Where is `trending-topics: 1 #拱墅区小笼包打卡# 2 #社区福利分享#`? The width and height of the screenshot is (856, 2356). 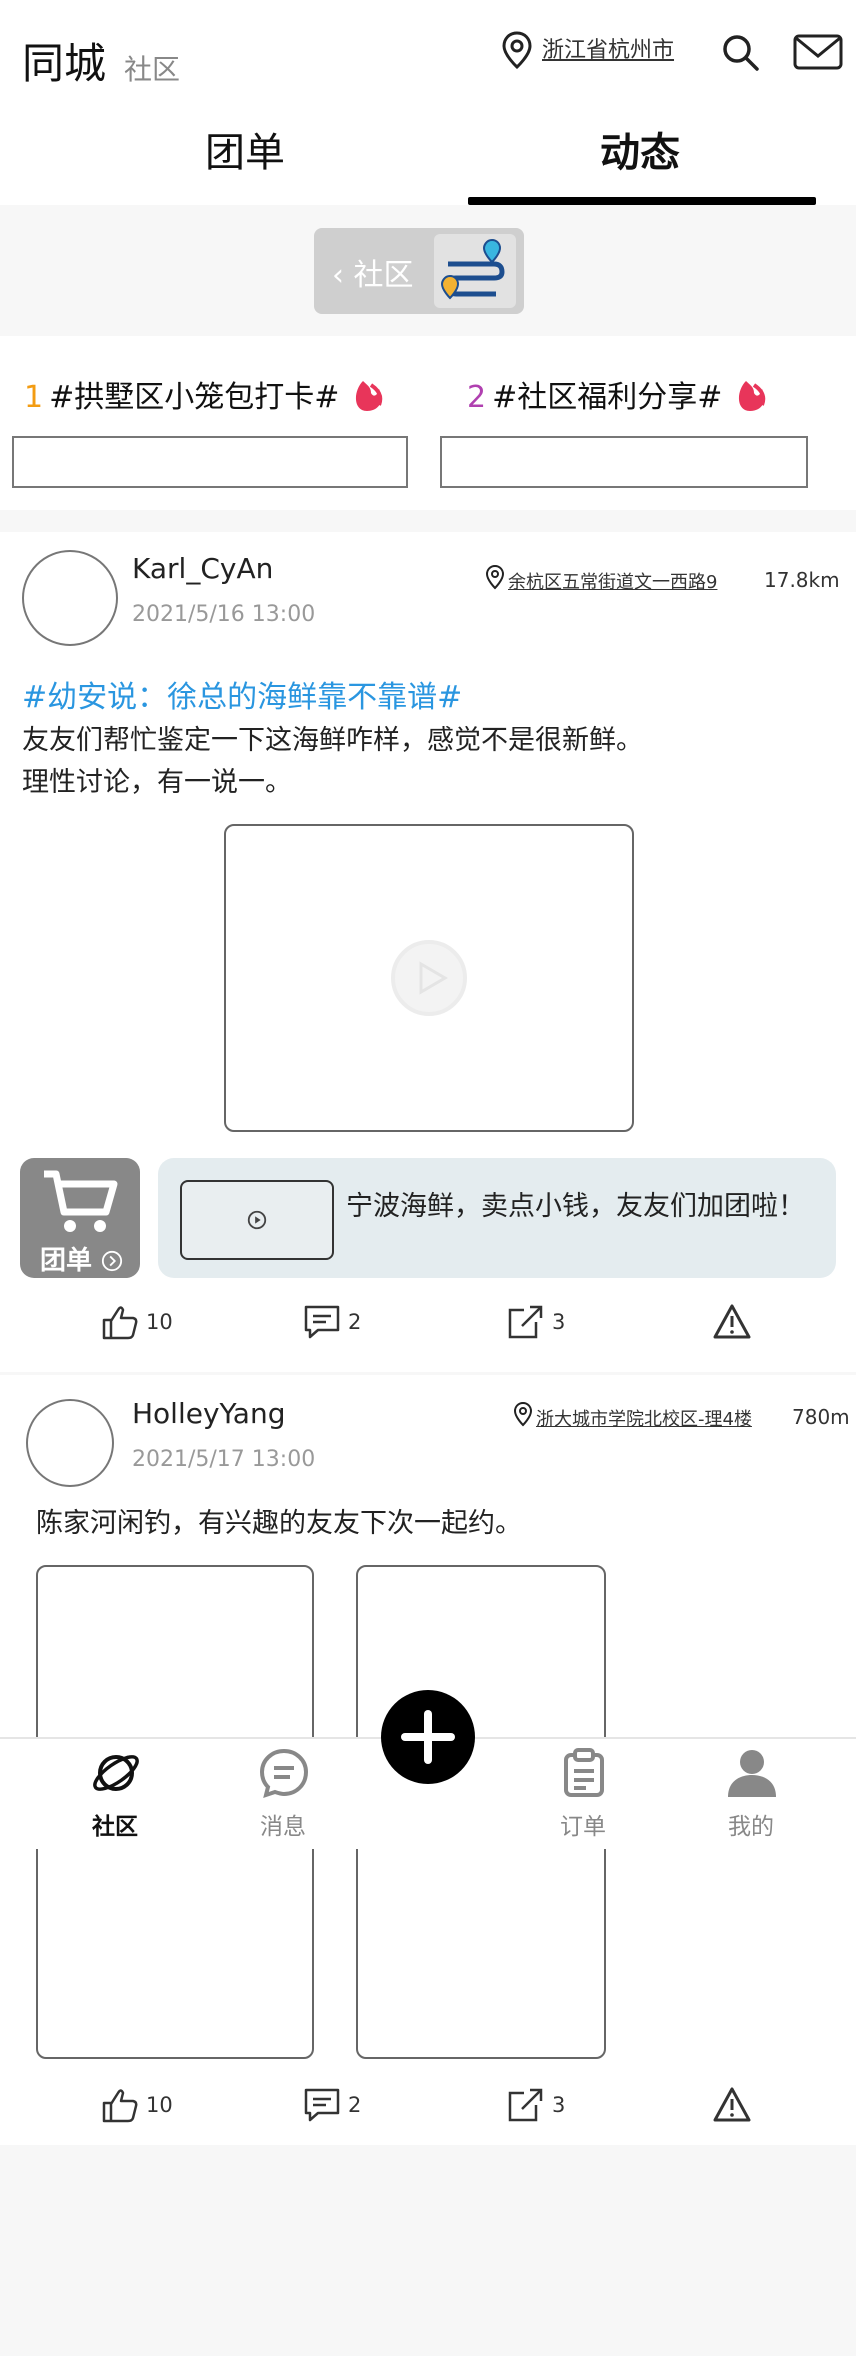 trending-topics: 1 #拱墅区小笼包打卡# 2 #社区福利分享# is located at coordinates (428, 423).